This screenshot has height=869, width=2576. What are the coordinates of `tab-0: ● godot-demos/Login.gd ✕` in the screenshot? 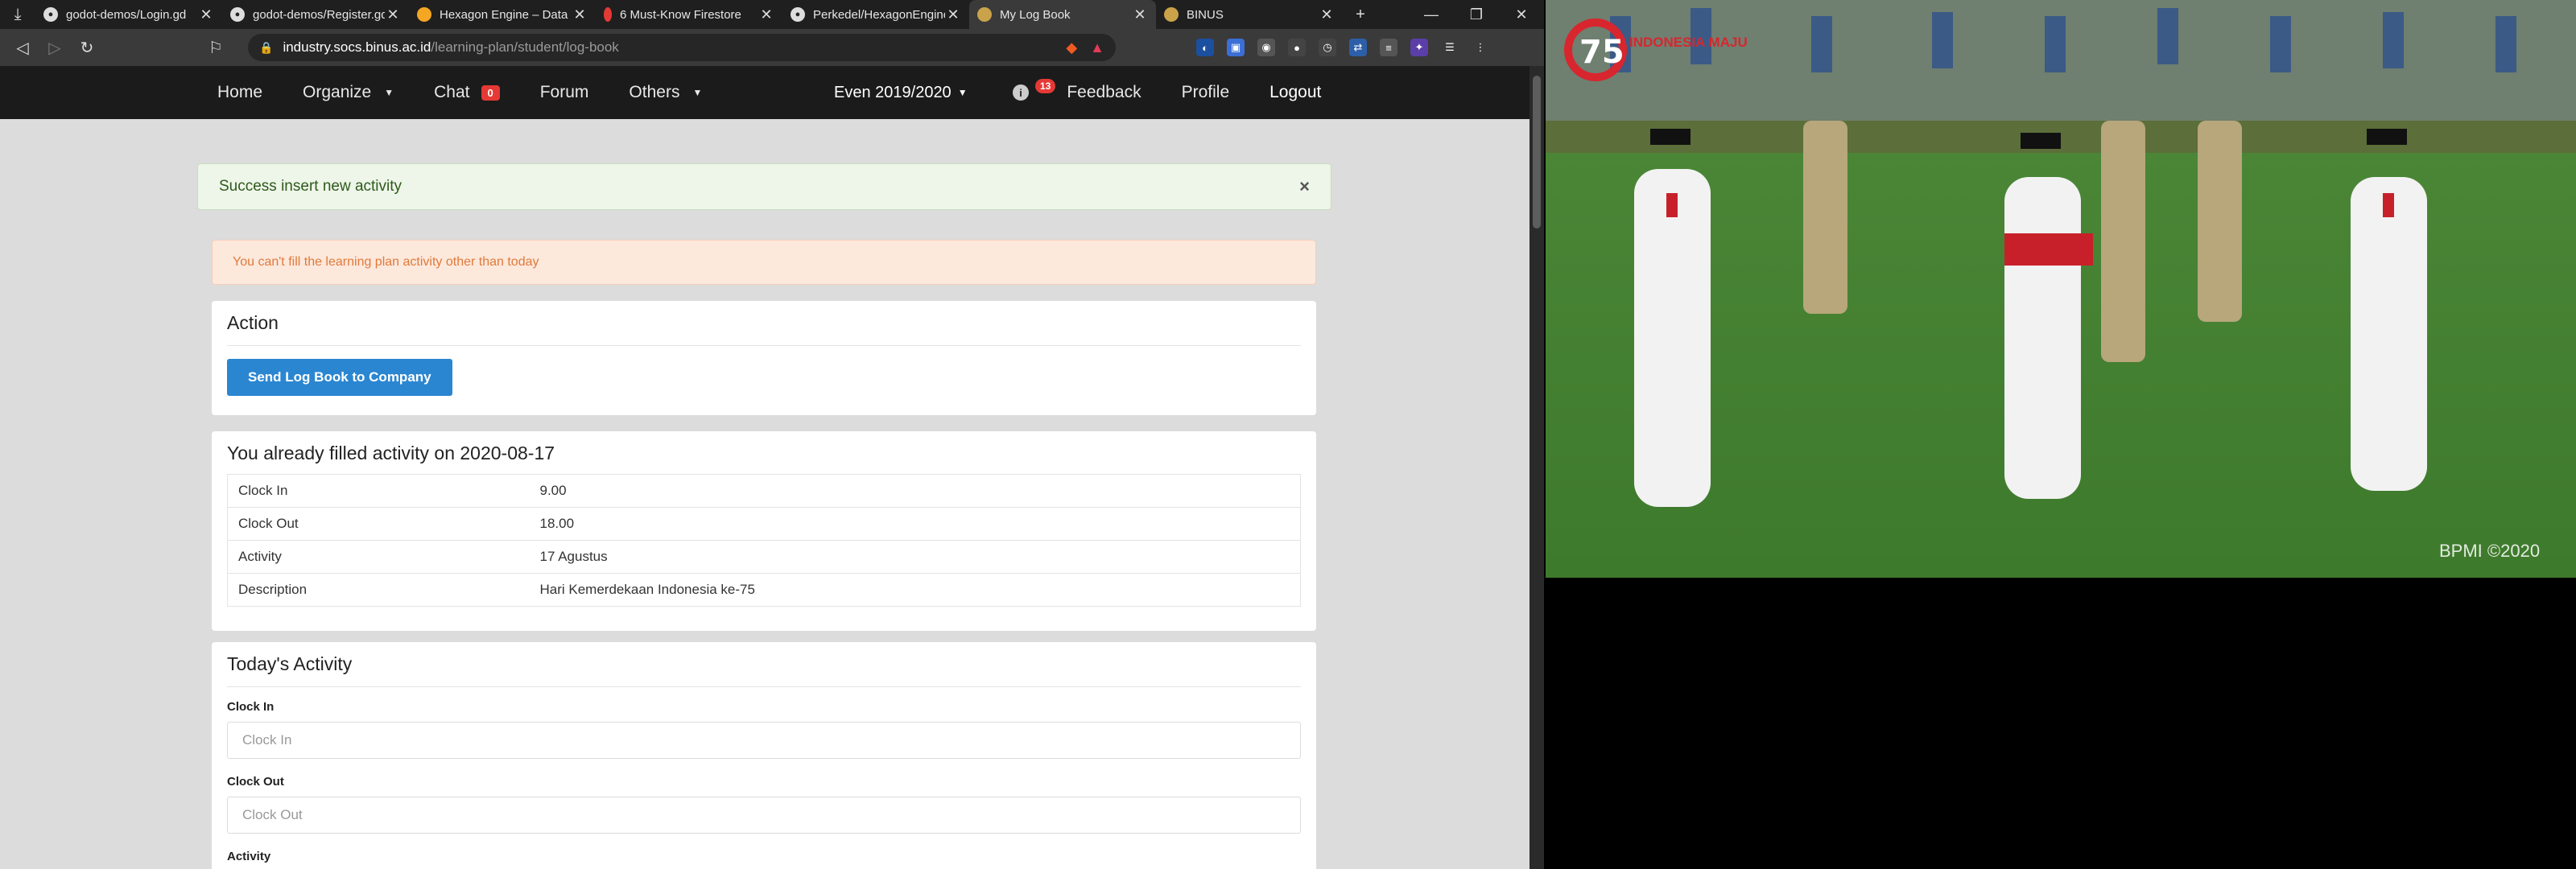 It's located at (128, 14).